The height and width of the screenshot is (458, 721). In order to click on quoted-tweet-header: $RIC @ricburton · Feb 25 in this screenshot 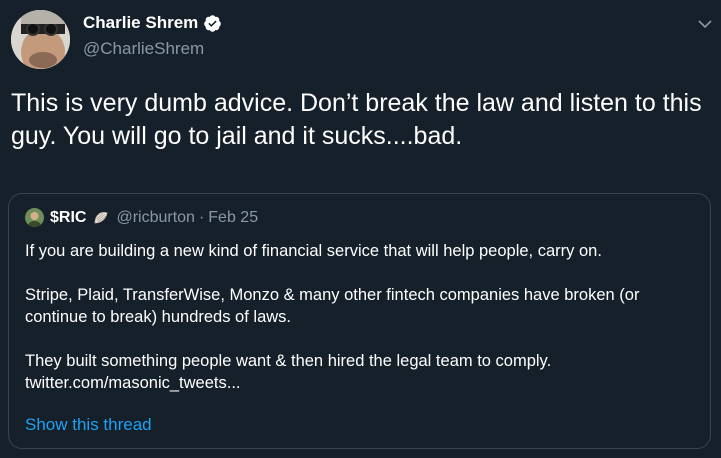, I will do `click(141, 217)`.